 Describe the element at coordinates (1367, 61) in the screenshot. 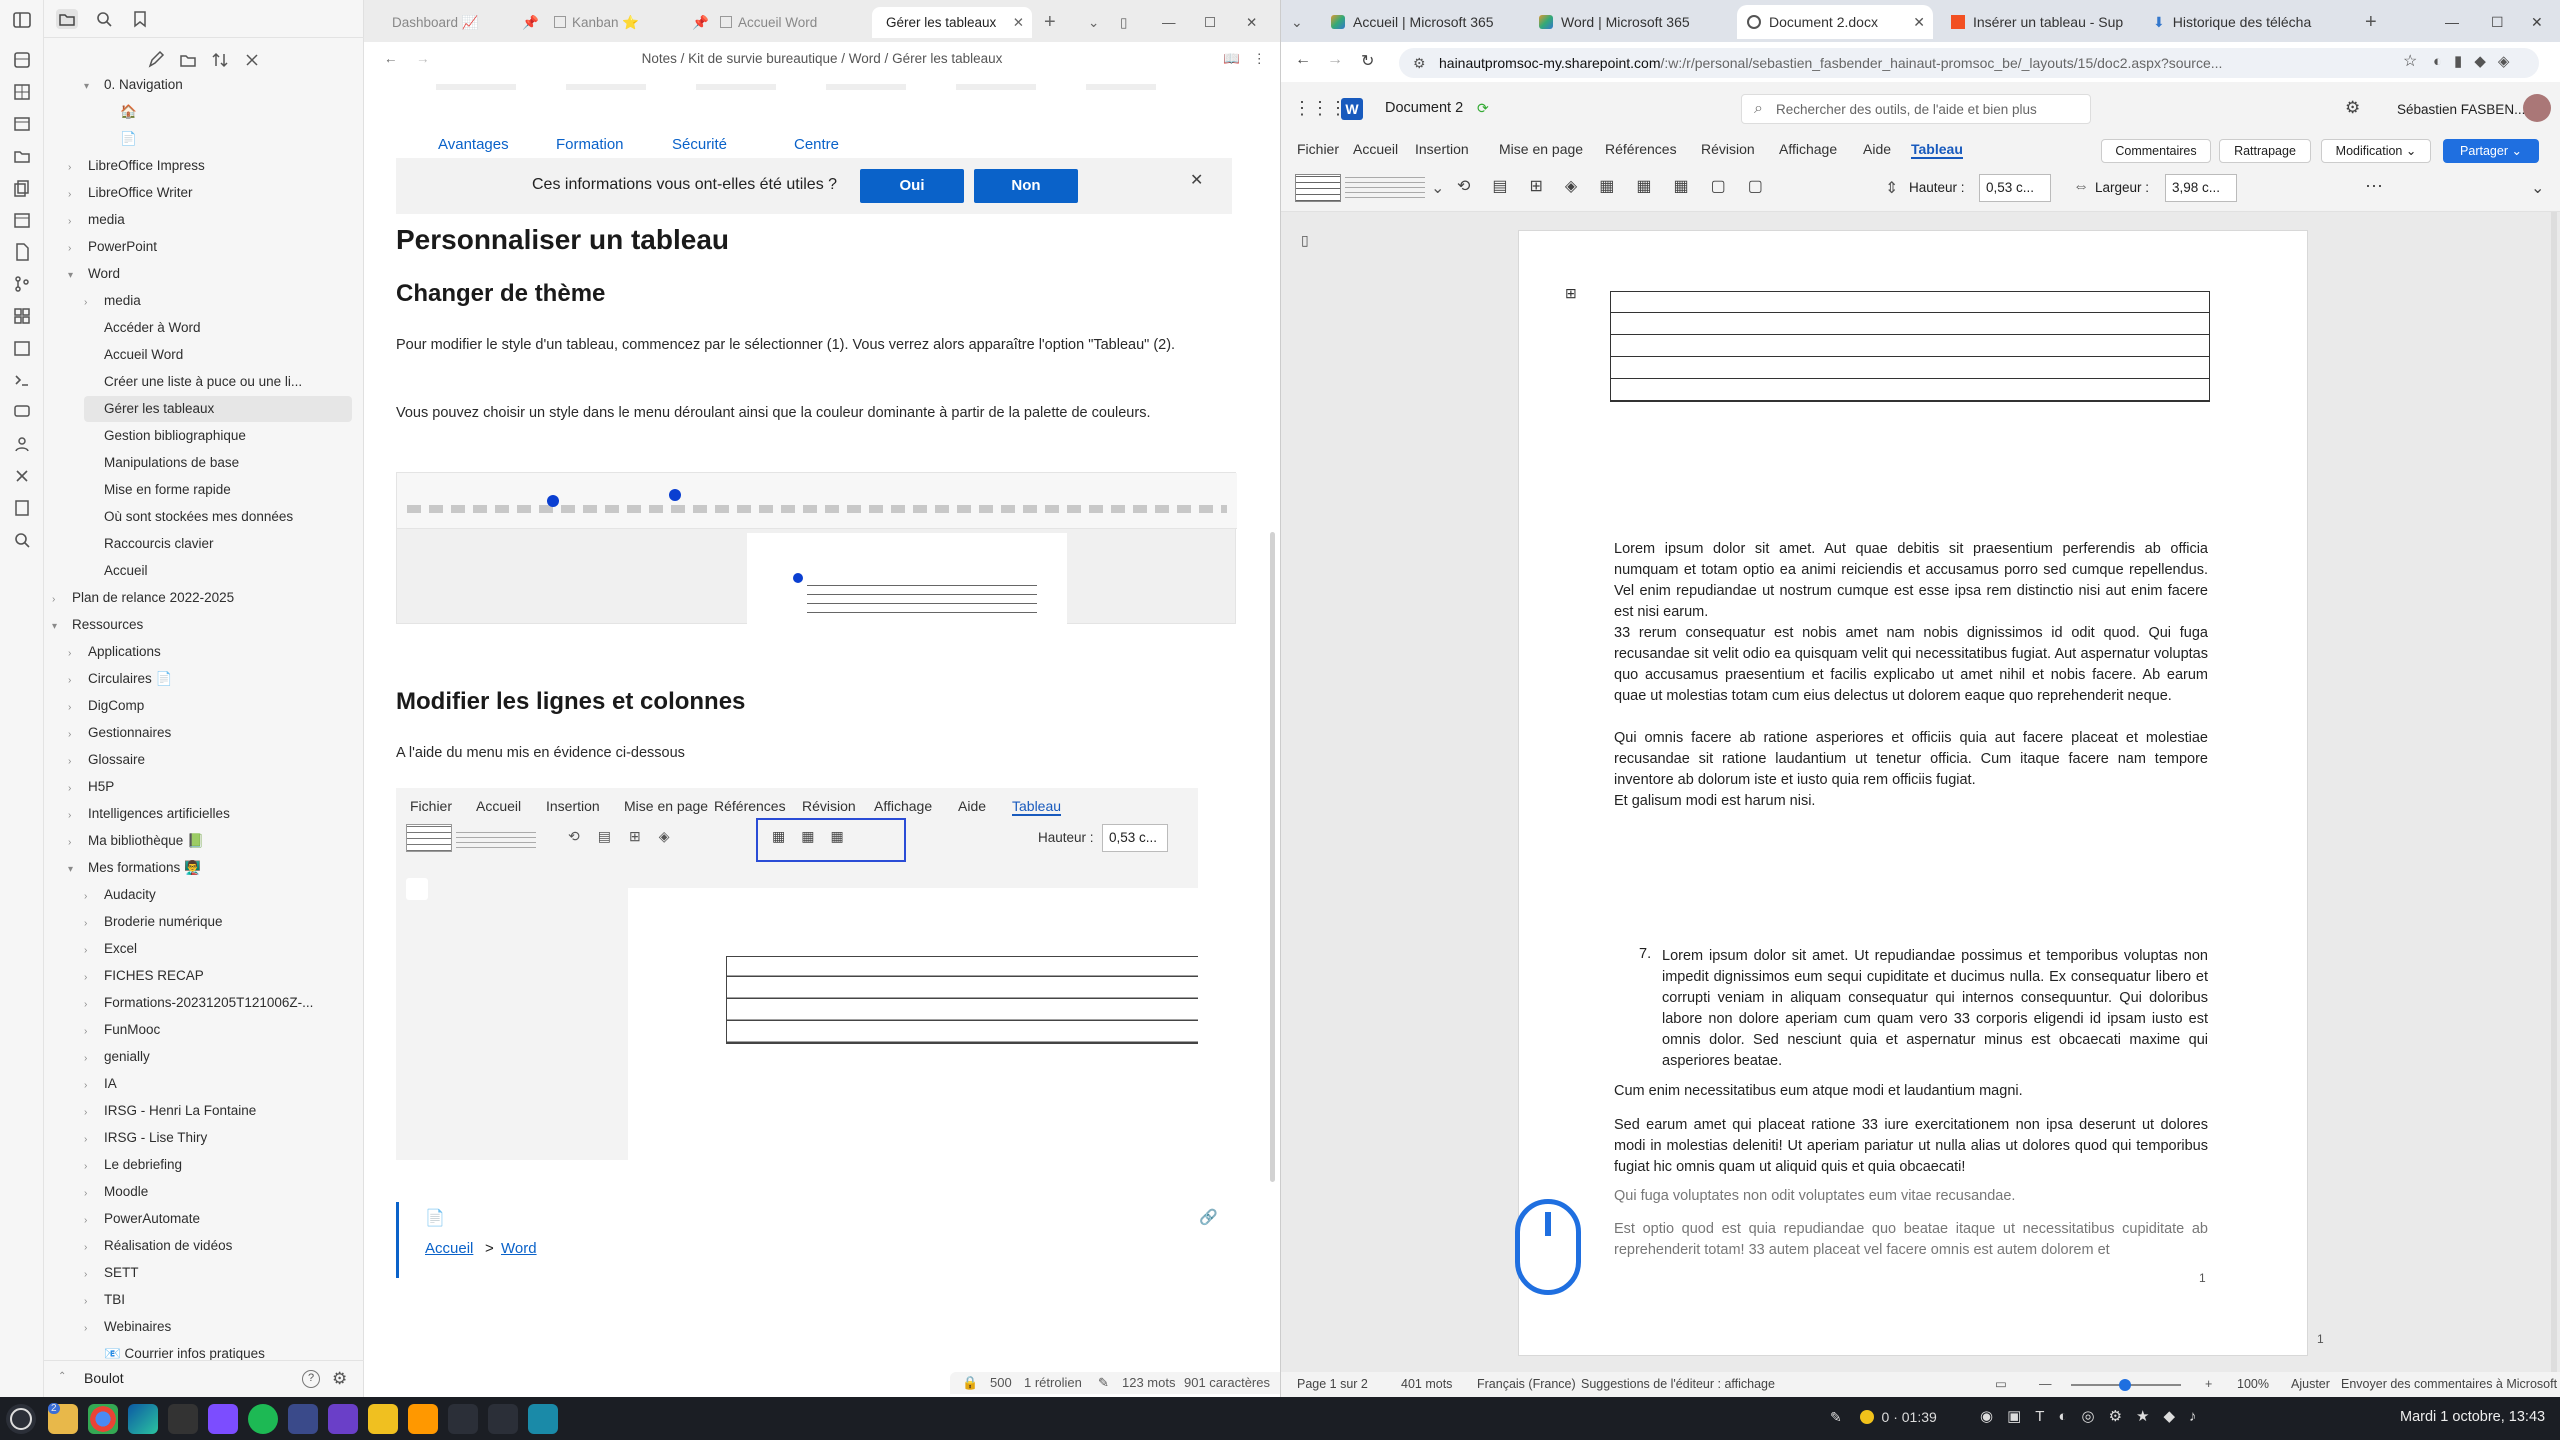

I see `reload-icon: ↻` at that location.